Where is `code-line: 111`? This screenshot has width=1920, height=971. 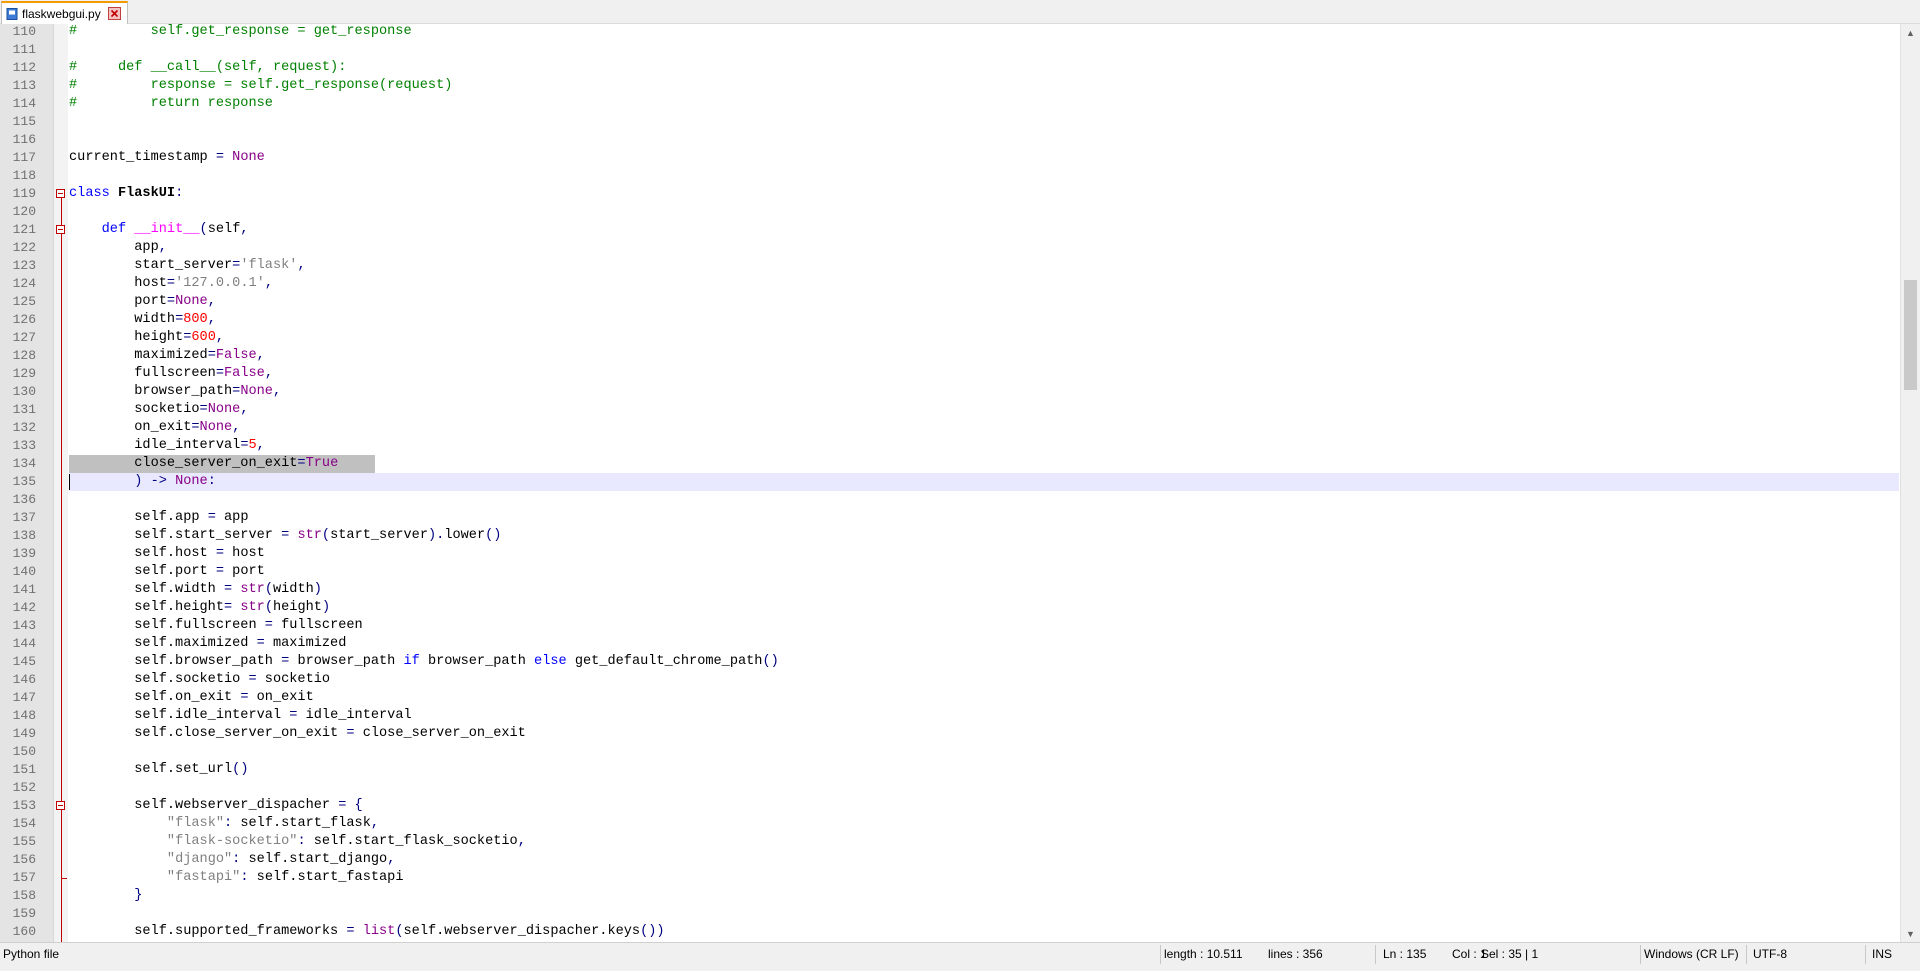
code-line: 111 is located at coordinates (950, 50).